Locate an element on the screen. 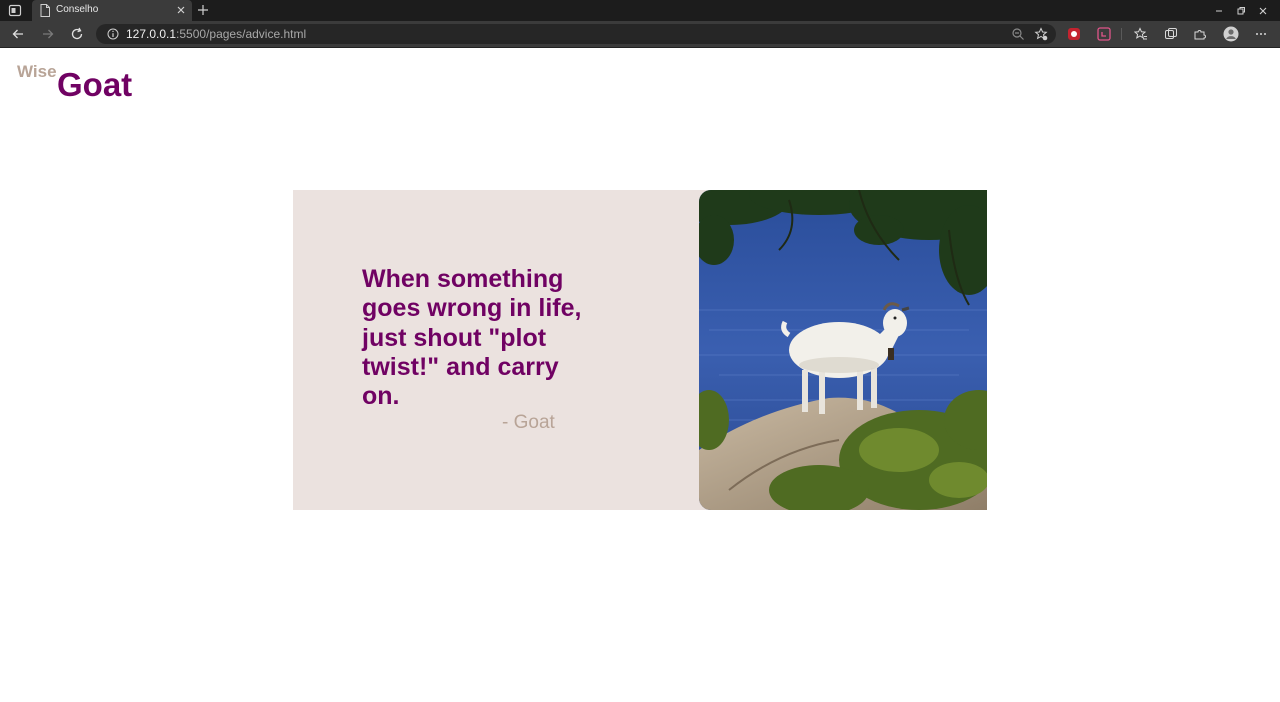  window-controls is located at coordinates (1241, 10).